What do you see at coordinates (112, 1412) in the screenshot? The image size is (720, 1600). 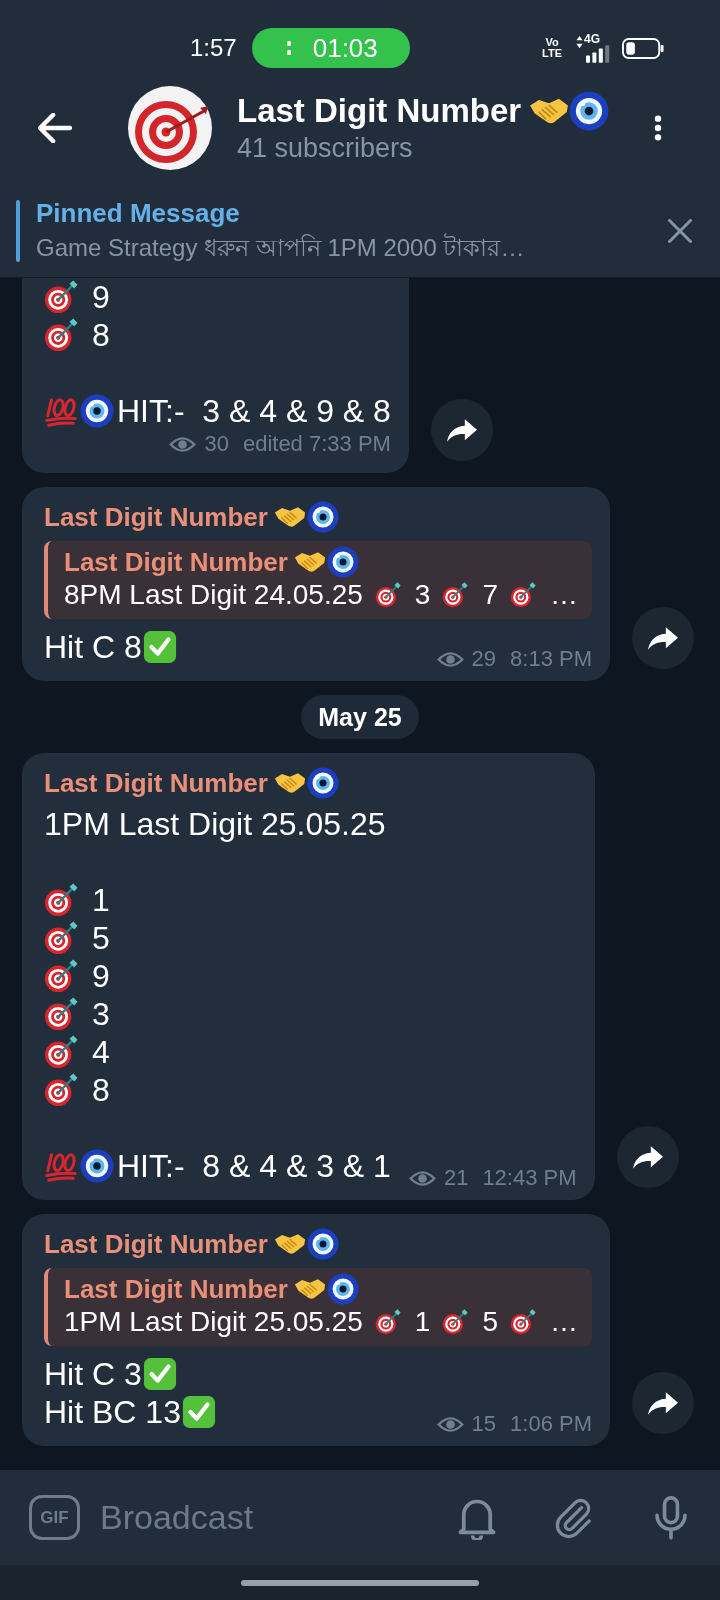 I see `message-text: Hit BC 13` at bounding box center [112, 1412].